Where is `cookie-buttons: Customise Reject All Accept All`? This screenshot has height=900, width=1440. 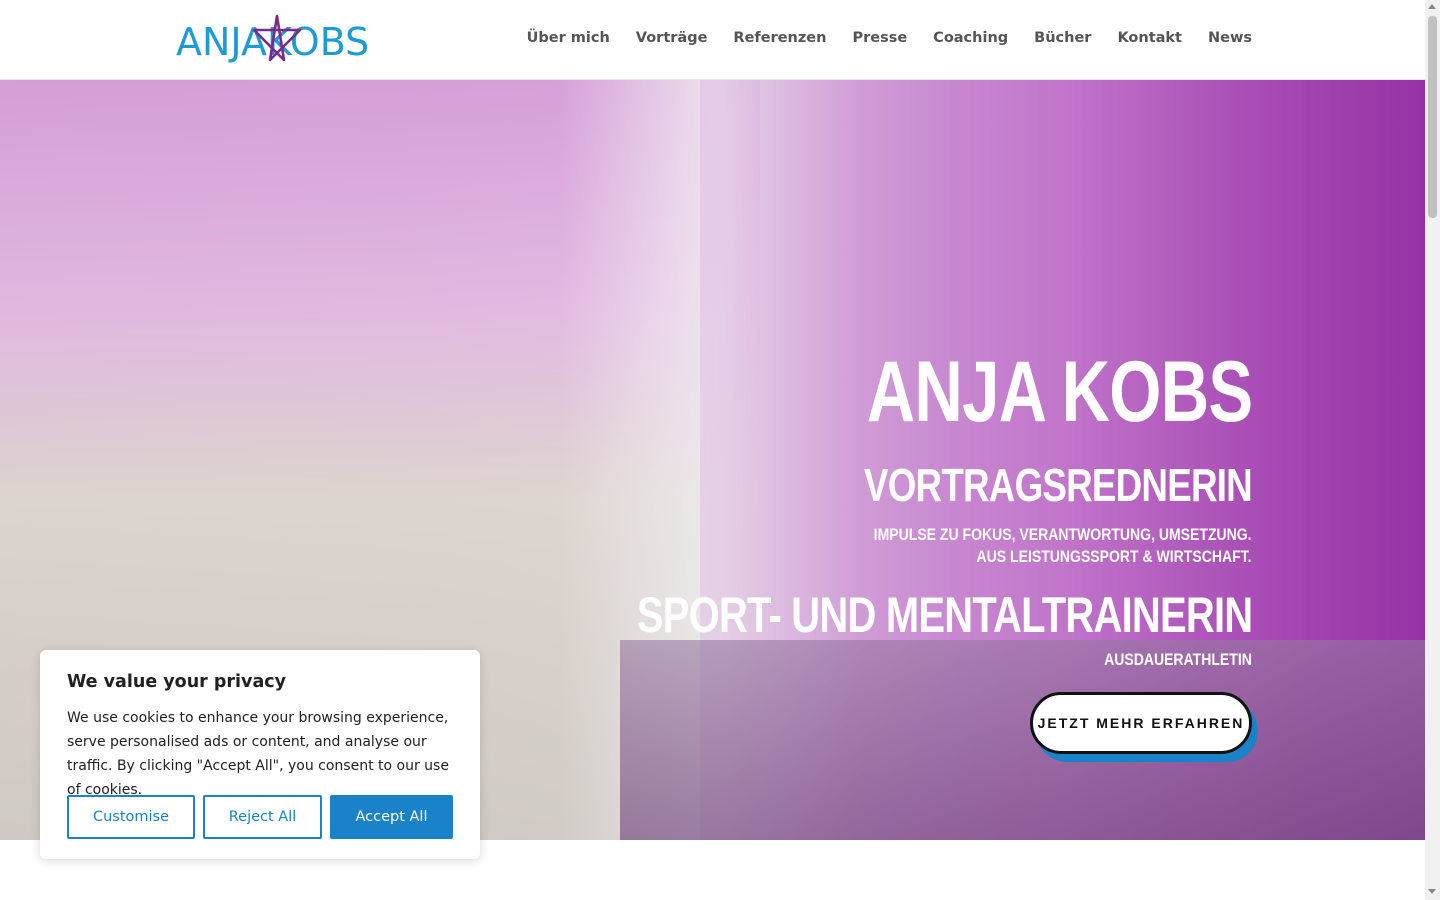
cookie-buttons: Customise Reject All Accept All is located at coordinates (260, 817).